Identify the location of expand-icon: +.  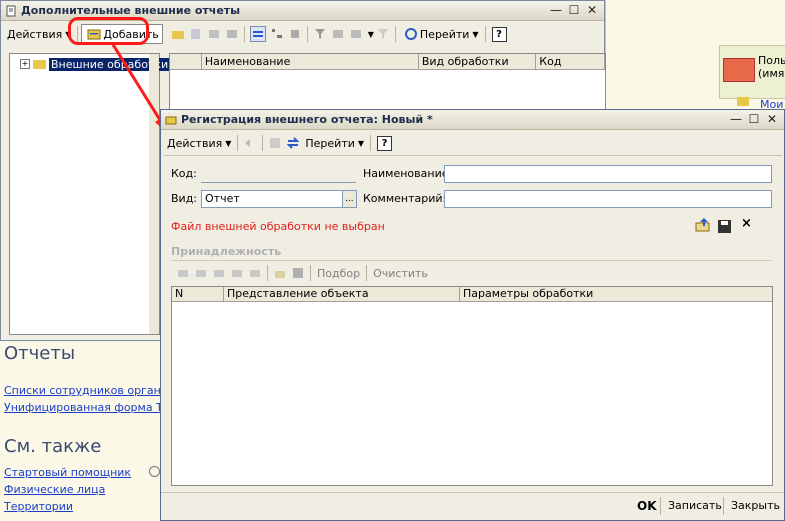
(25, 64).